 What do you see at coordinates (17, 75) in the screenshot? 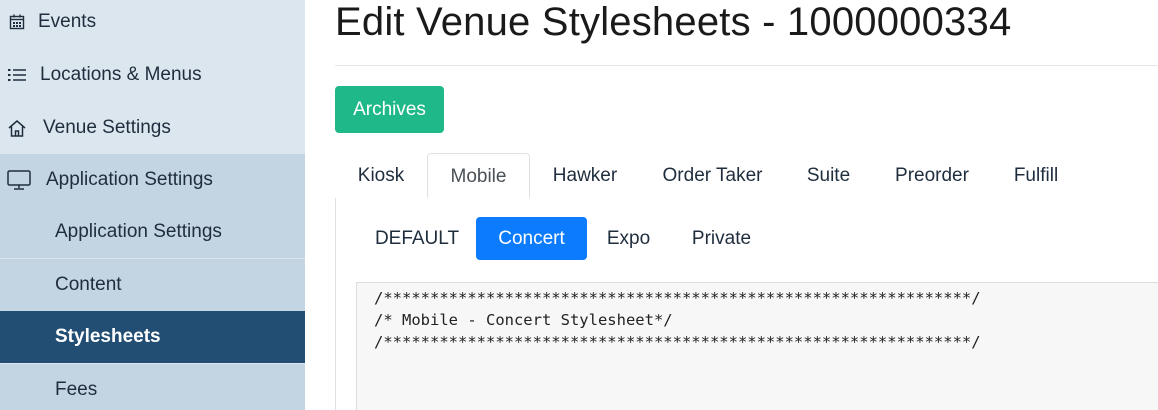
I see `list-icon` at bounding box center [17, 75].